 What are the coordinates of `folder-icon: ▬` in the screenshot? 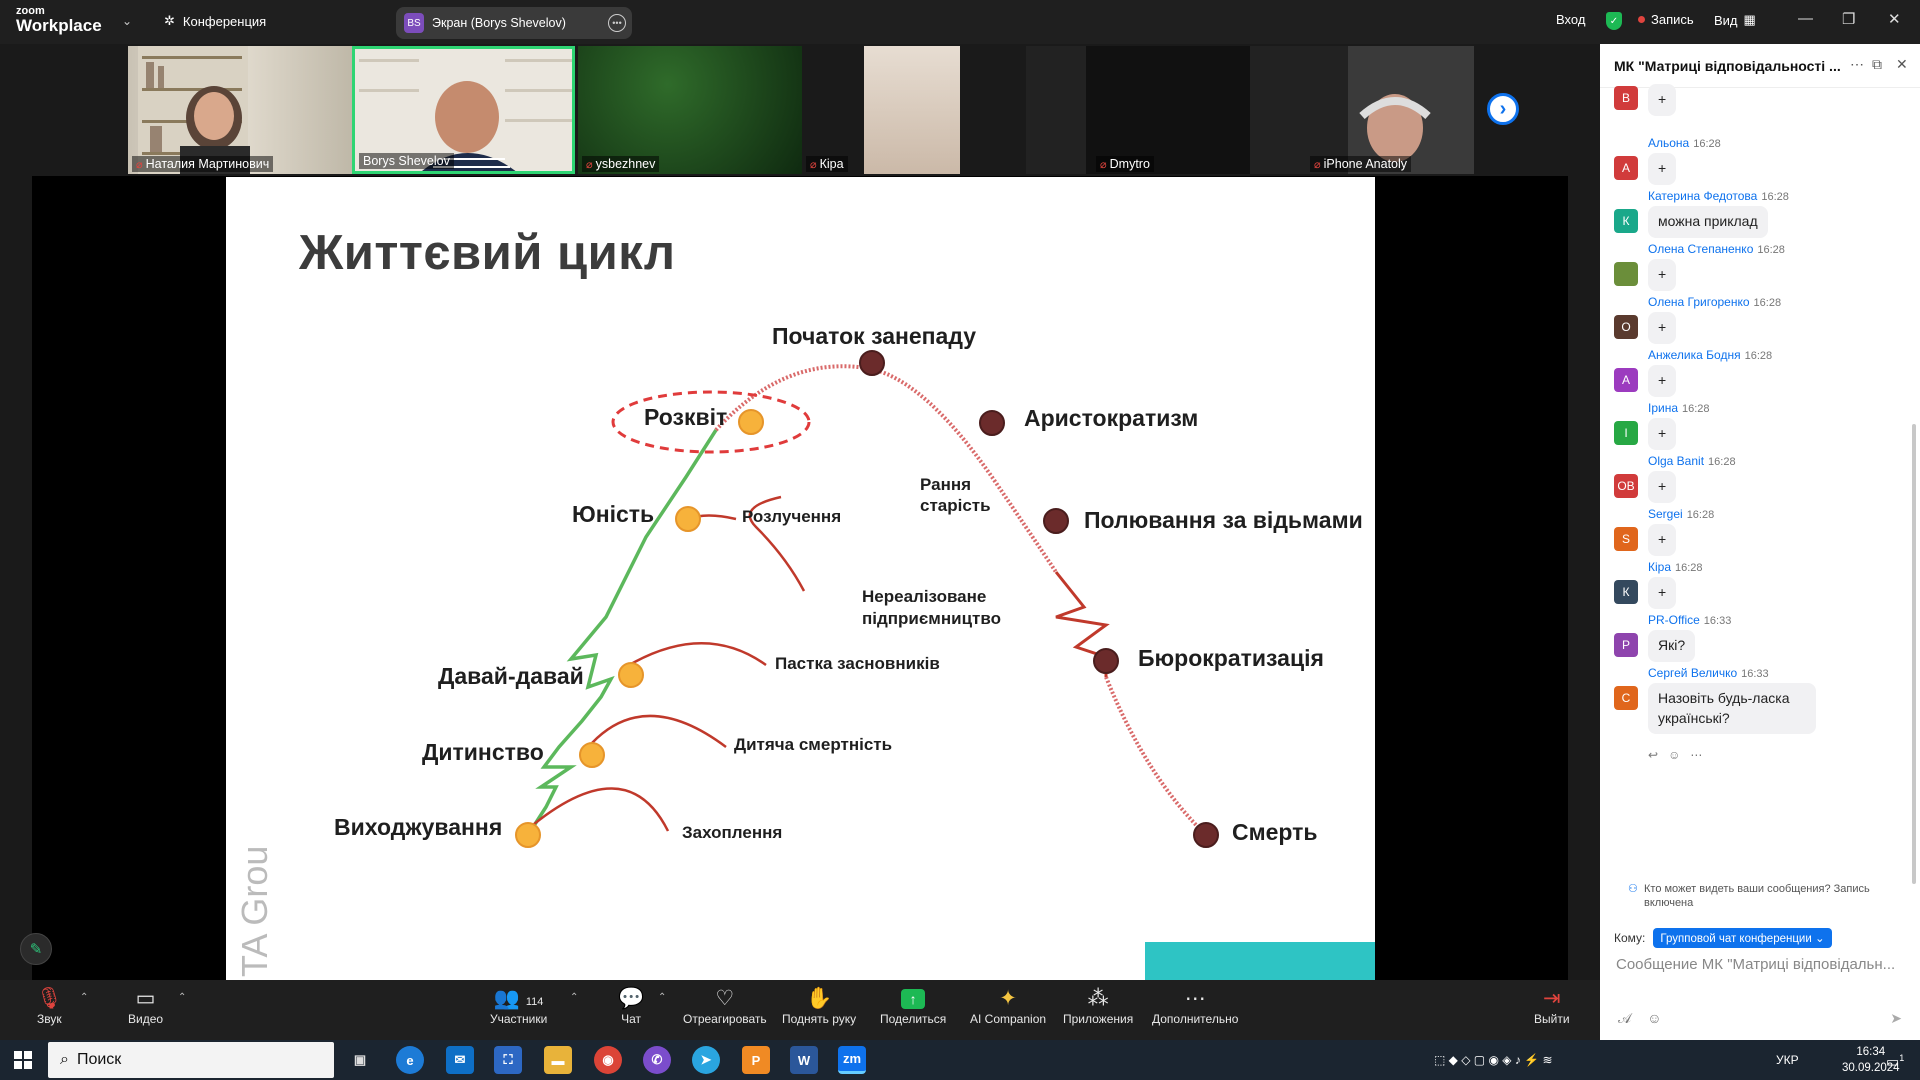 It's located at (558, 1060).